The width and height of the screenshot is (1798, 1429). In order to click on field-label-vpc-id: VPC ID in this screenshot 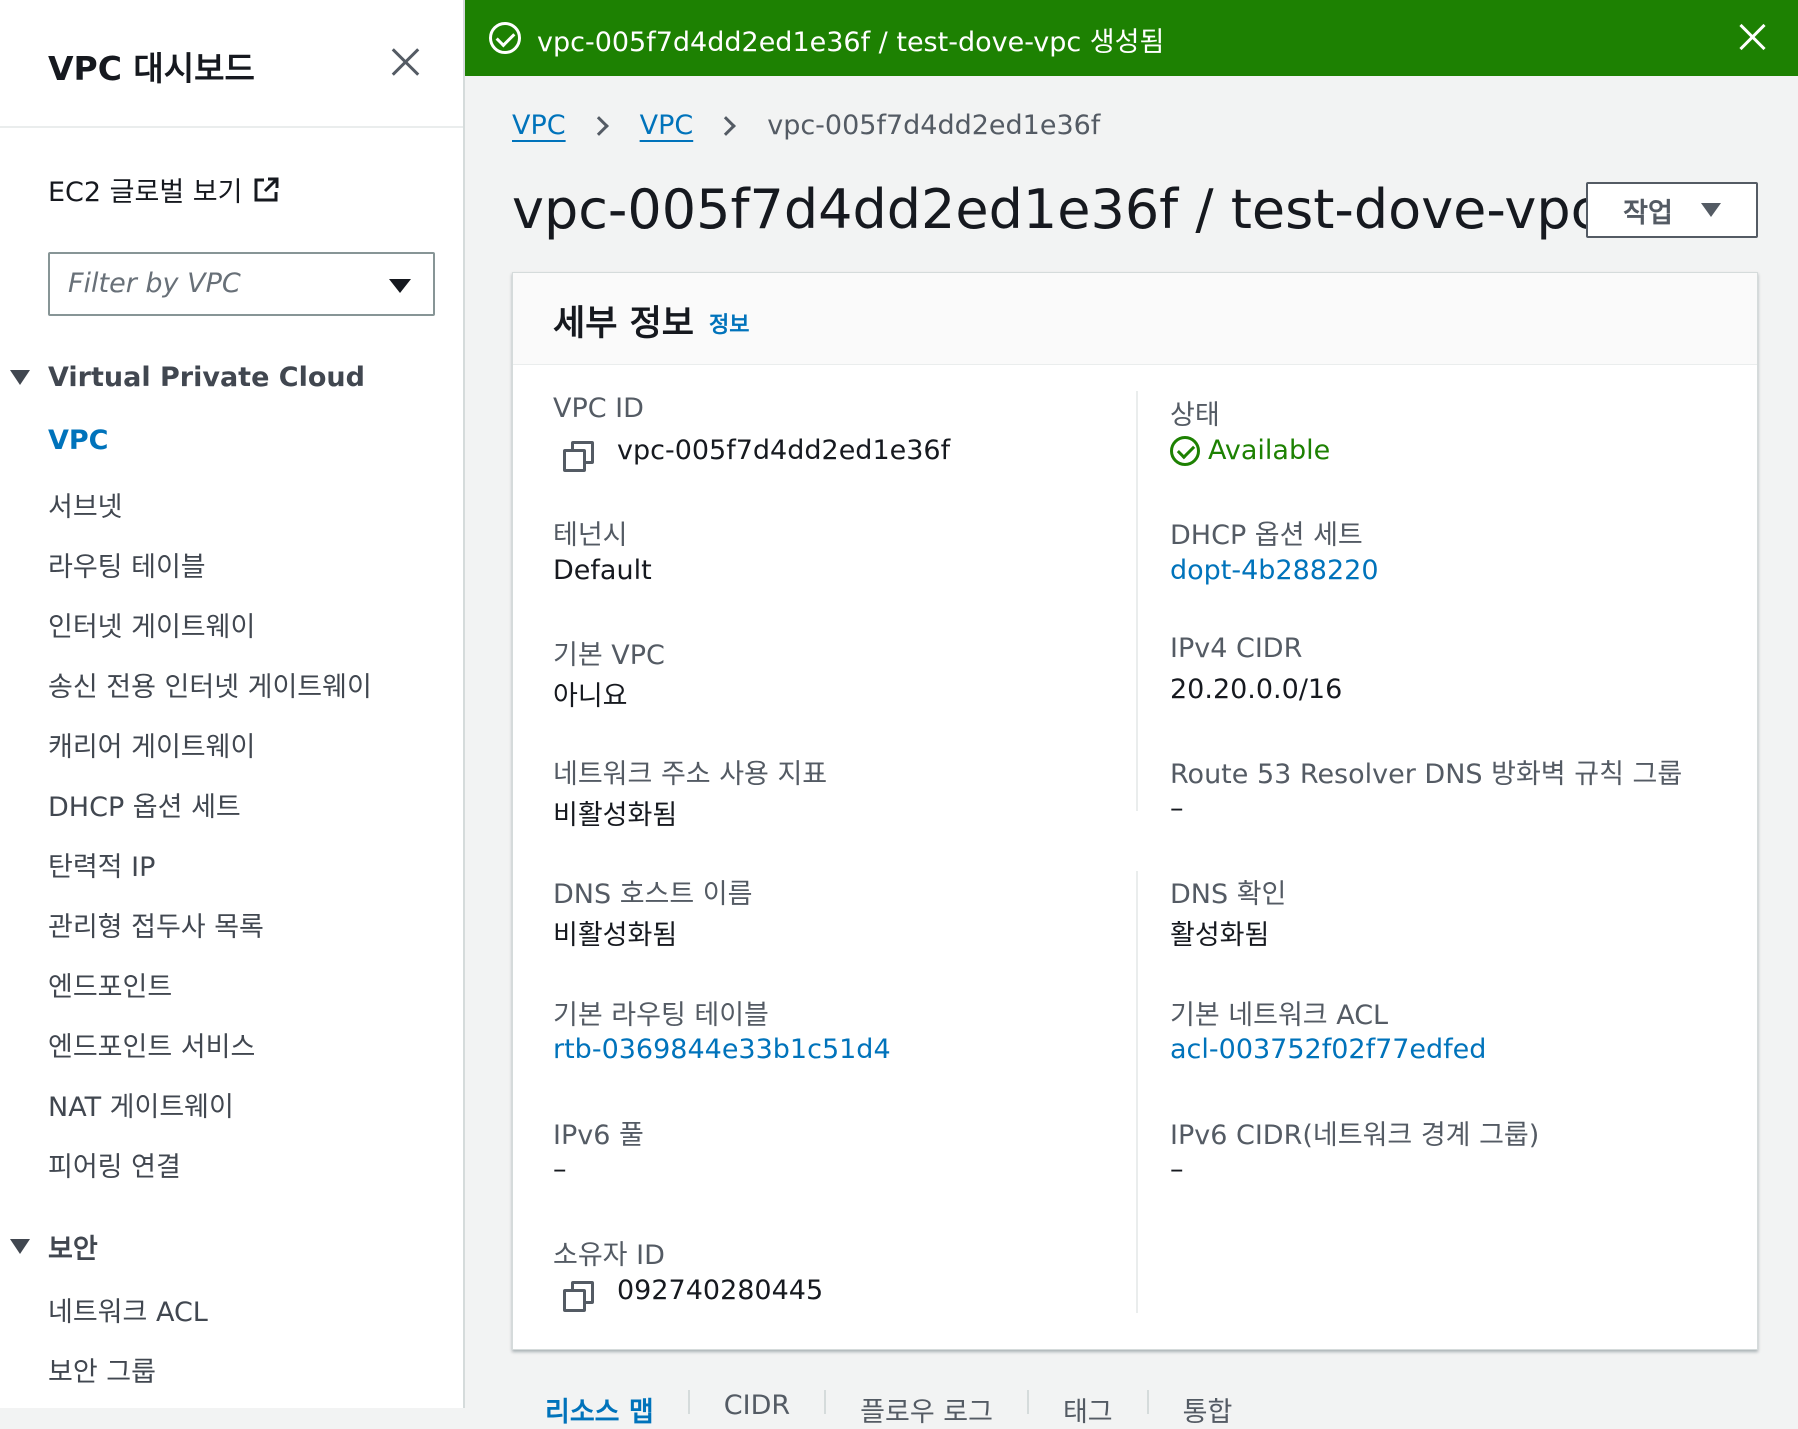, I will do `click(598, 408)`.